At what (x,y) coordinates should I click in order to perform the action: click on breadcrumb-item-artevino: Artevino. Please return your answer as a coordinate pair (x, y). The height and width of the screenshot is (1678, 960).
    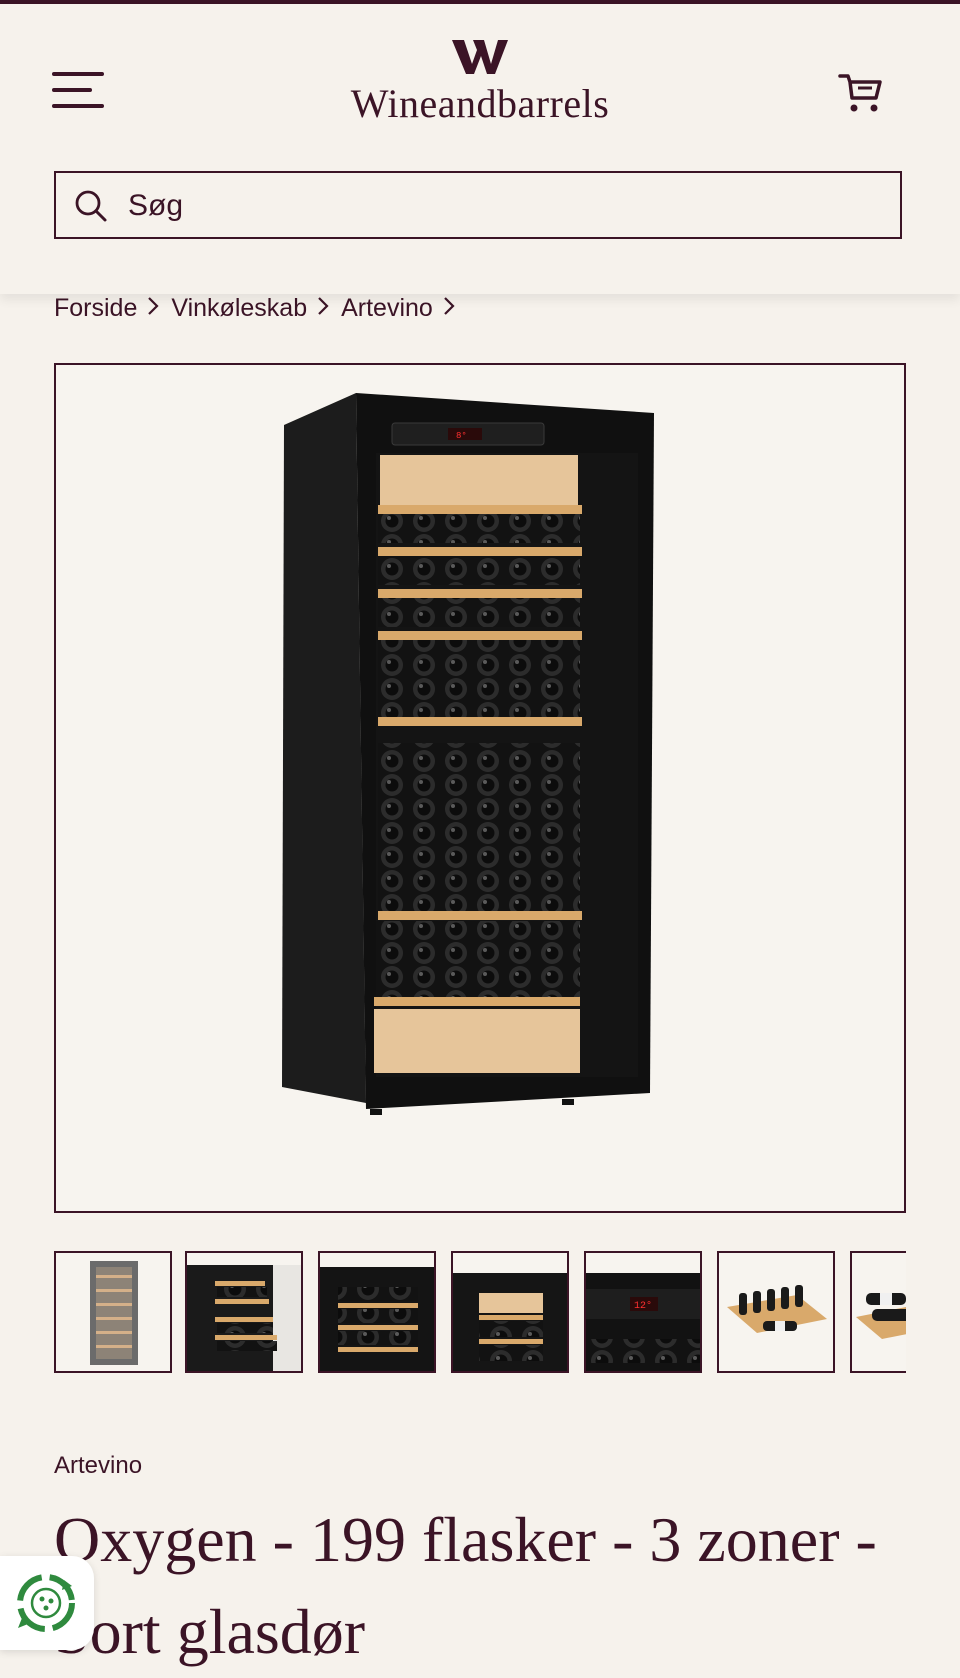
    Looking at the image, I should click on (387, 308).